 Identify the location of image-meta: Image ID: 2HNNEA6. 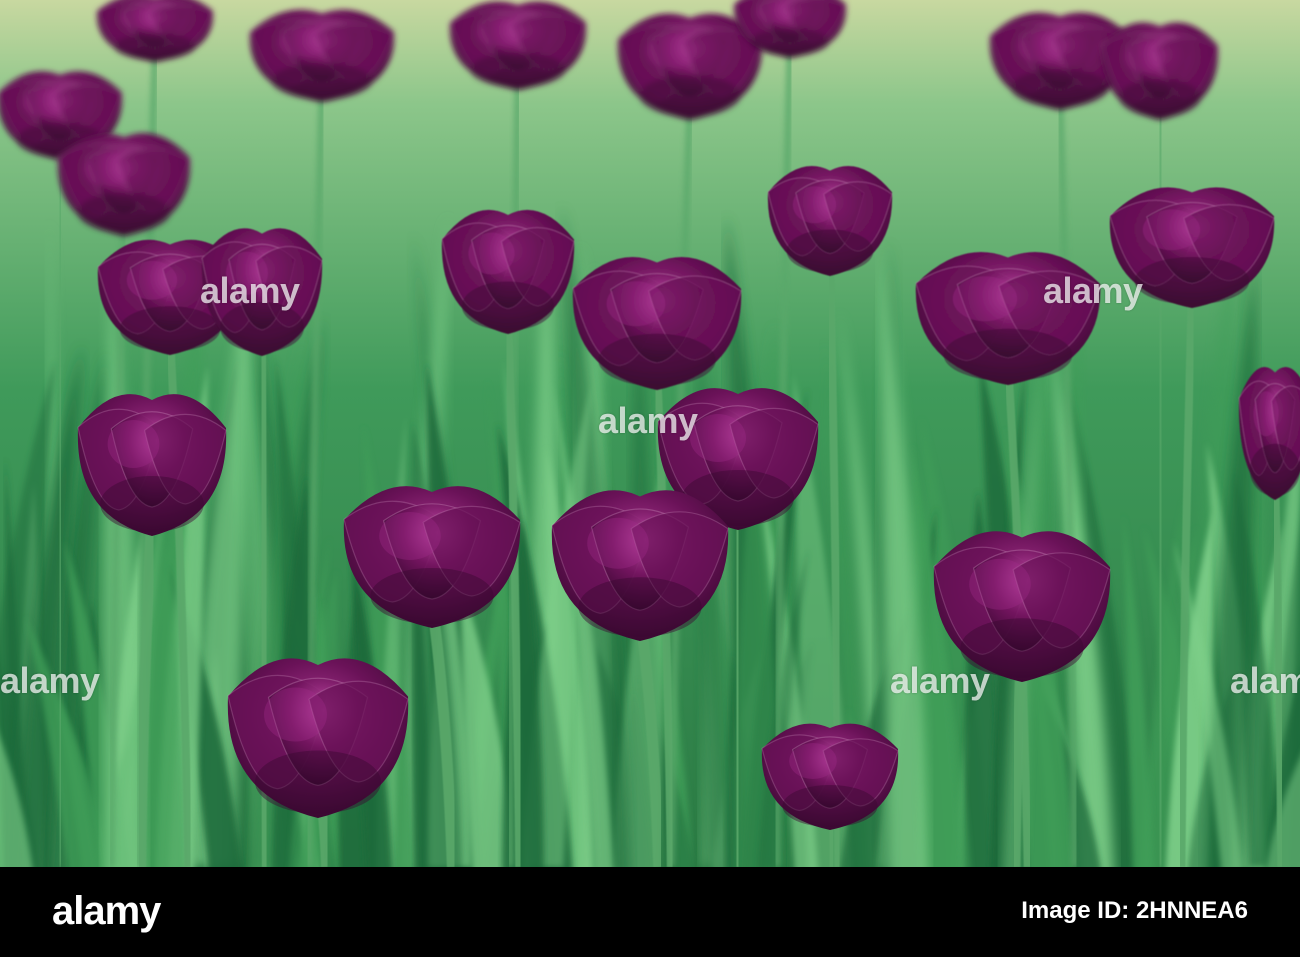
(1134, 911).